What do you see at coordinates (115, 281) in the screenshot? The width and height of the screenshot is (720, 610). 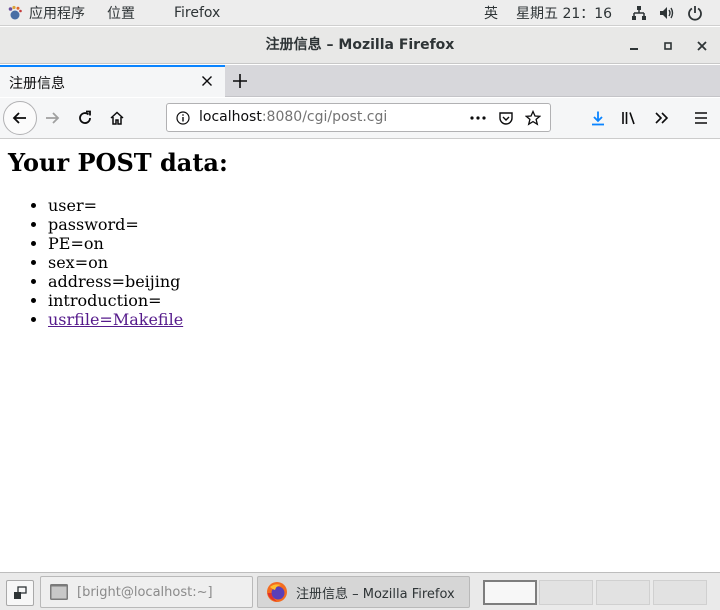 I see `list-item: address=beijing` at bounding box center [115, 281].